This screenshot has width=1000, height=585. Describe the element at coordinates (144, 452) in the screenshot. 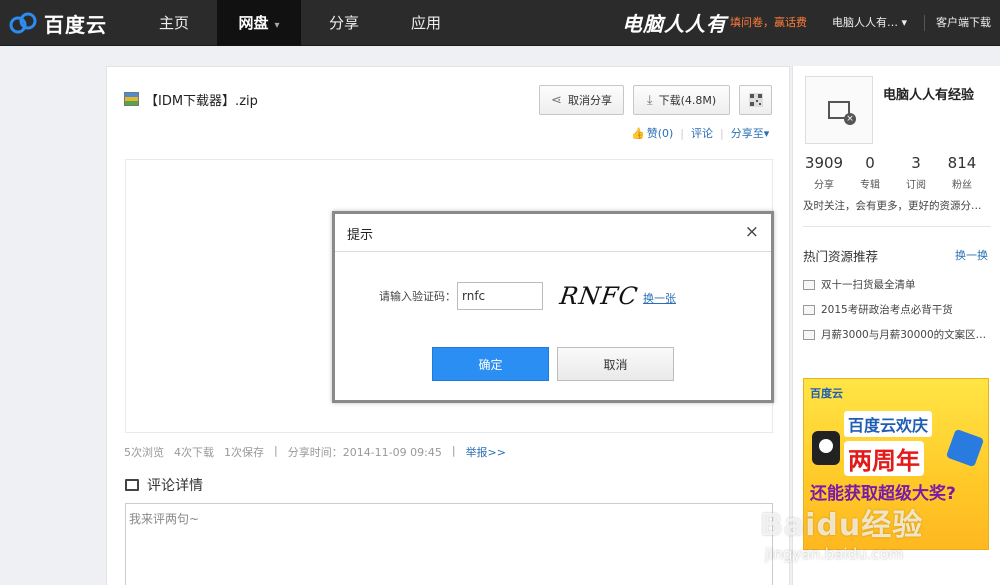

I see `view-count: 5次浏览` at that location.